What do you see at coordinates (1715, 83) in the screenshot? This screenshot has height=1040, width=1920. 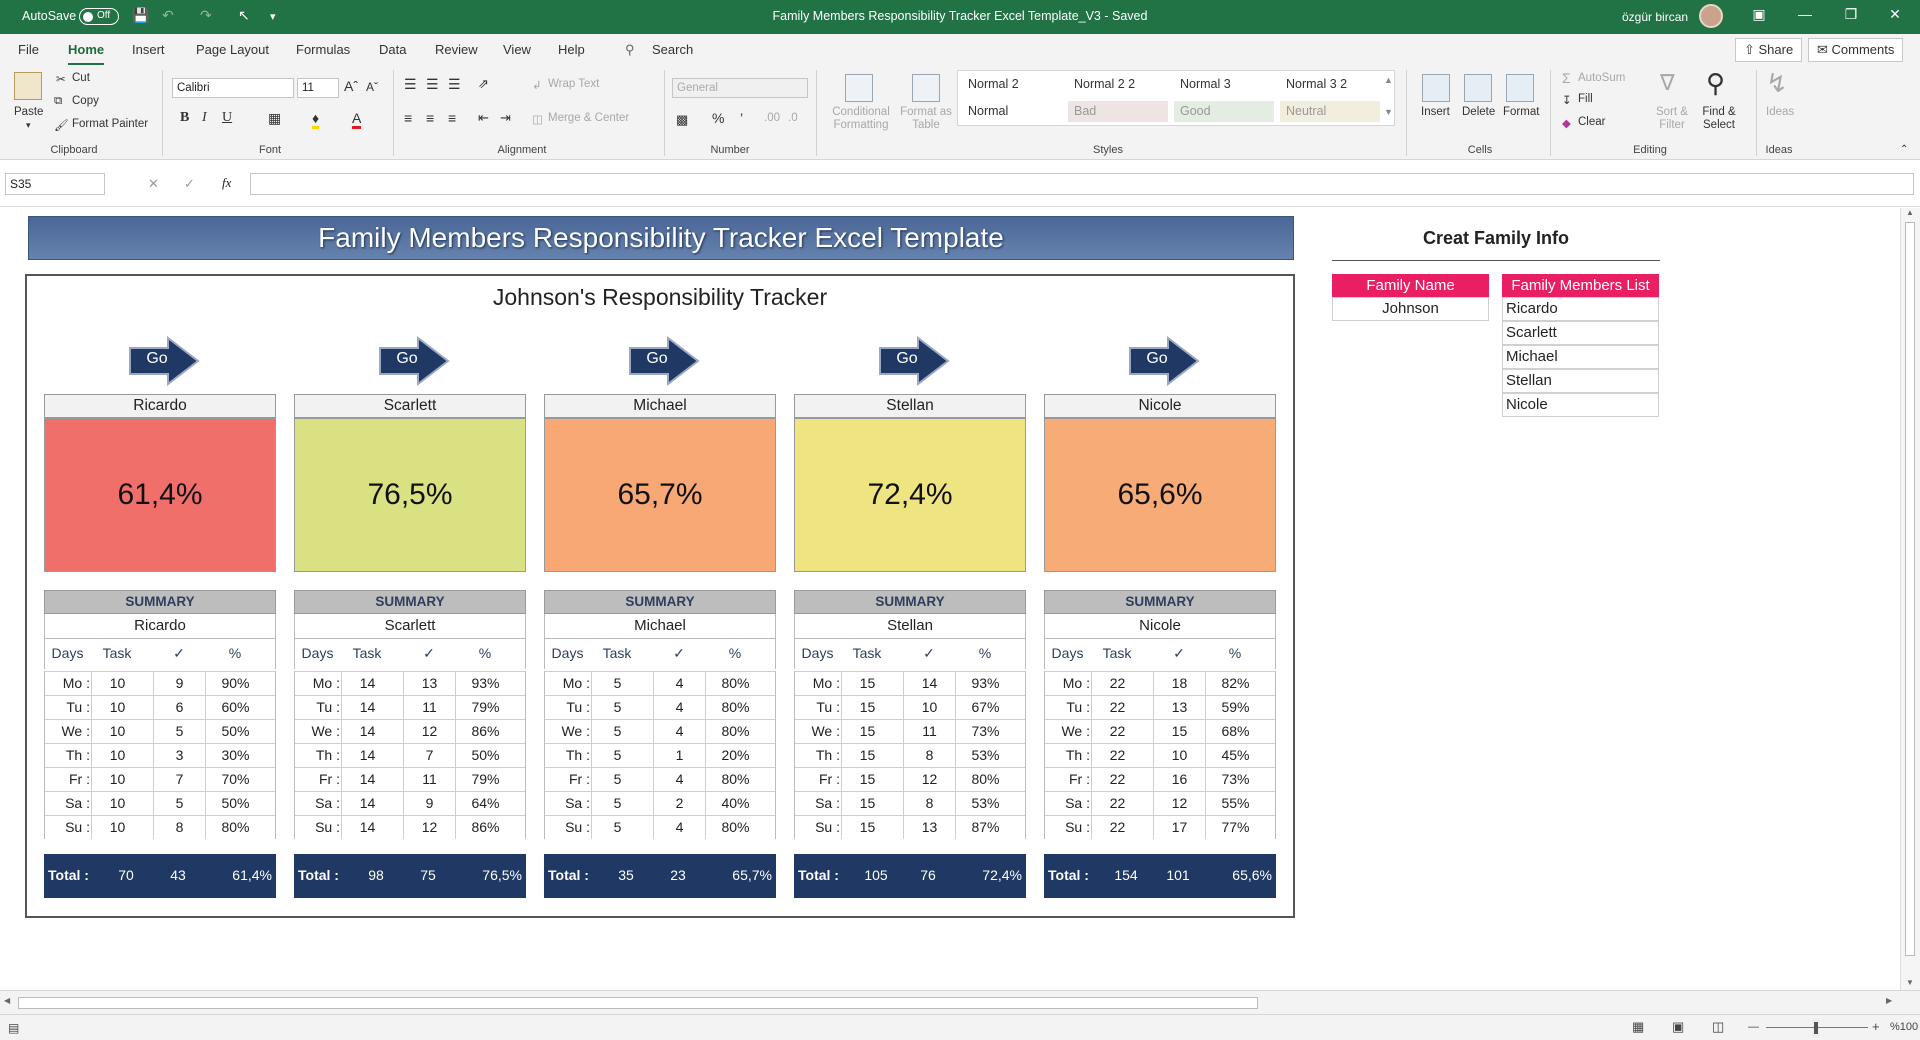 I see `find-select-icon: ⚲` at bounding box center [1715, 83].